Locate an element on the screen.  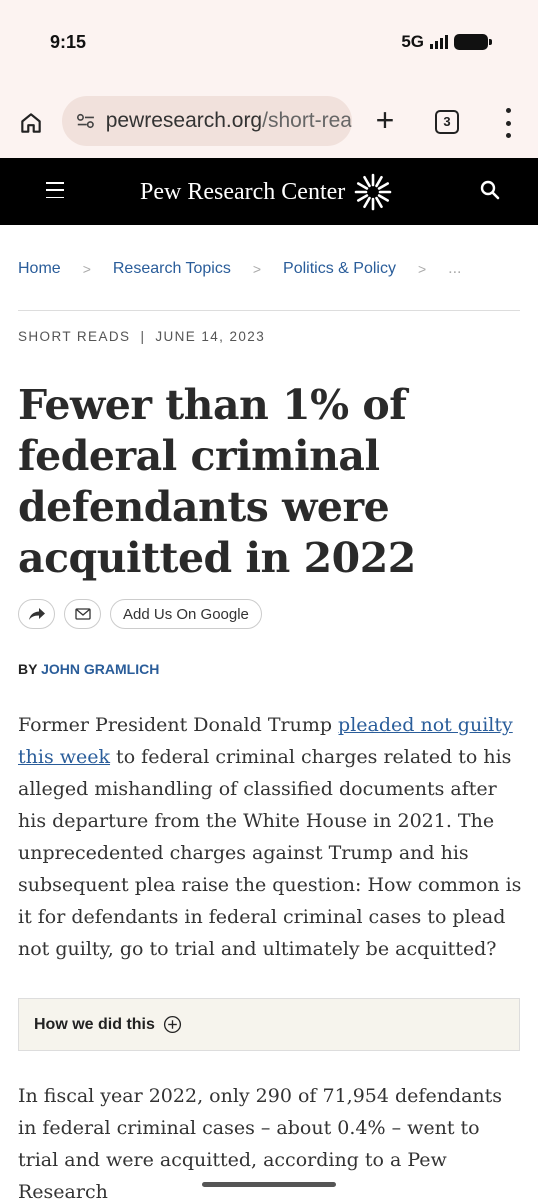
signal-icon is located at coordinates (439, 42).